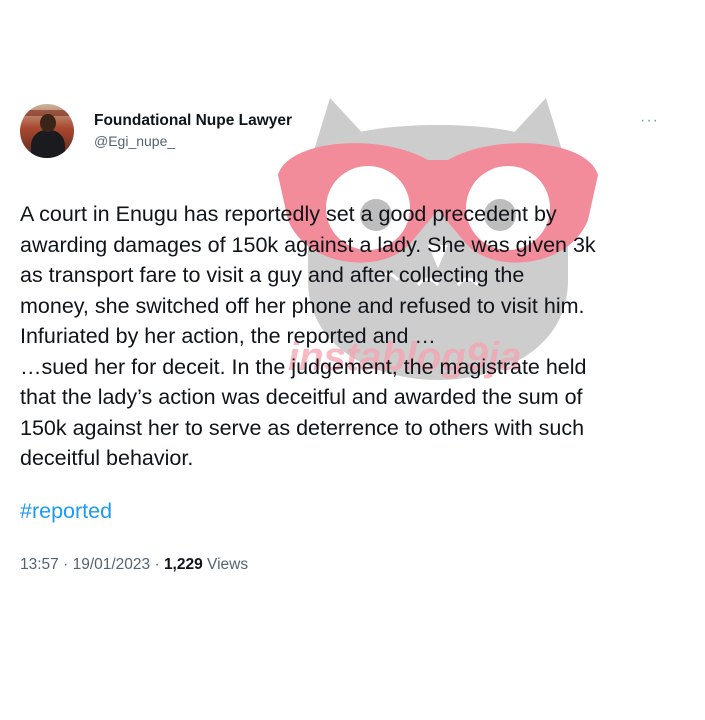 This screenshot has height=720, width=705. Describe the element at coordinates (66, 511) in the screenshot. I see `hashtag-link: #reported` at that location.